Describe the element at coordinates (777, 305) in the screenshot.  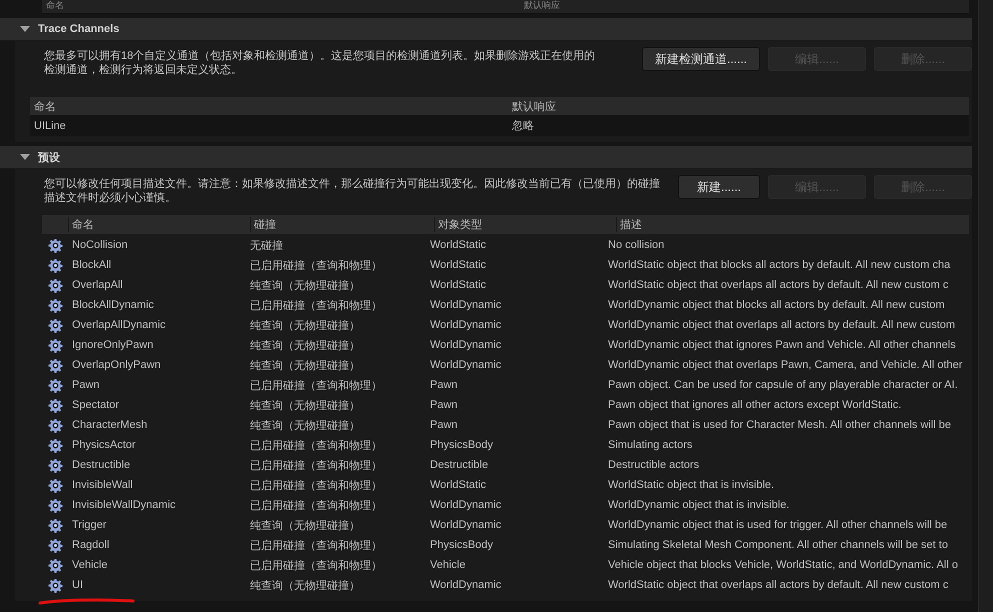
I see `table-cell-text: WorldDynamic object that blocks all actors by default. All new custom` at that location.